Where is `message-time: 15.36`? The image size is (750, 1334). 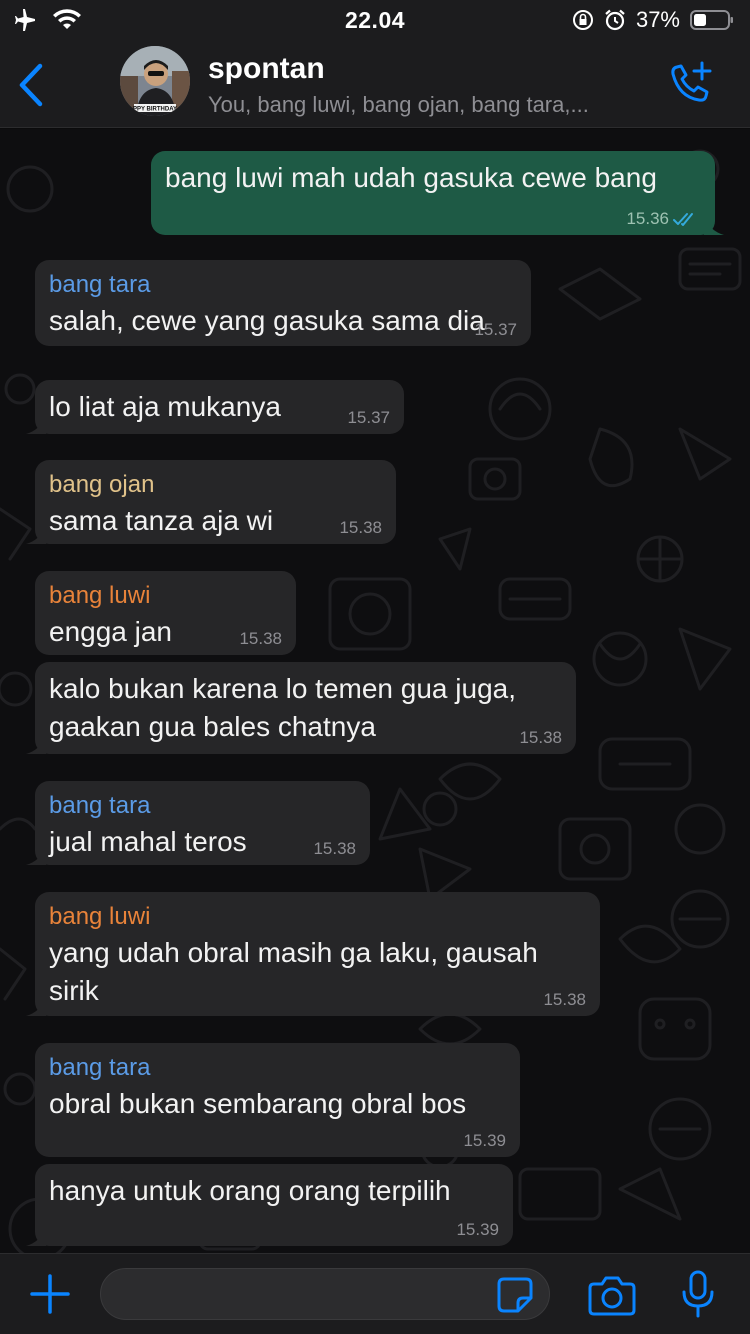 message-time: 15.36 is located at coordinates (647, 218).